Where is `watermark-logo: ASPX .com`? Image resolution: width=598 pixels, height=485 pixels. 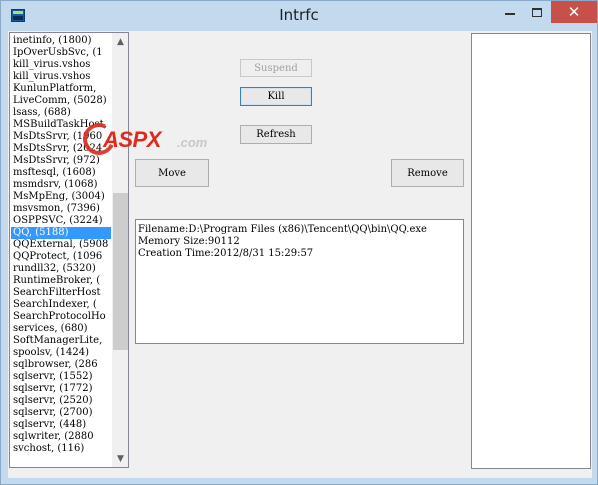 watermark-logo: ASPX .com is located at coordinates (150, 139).